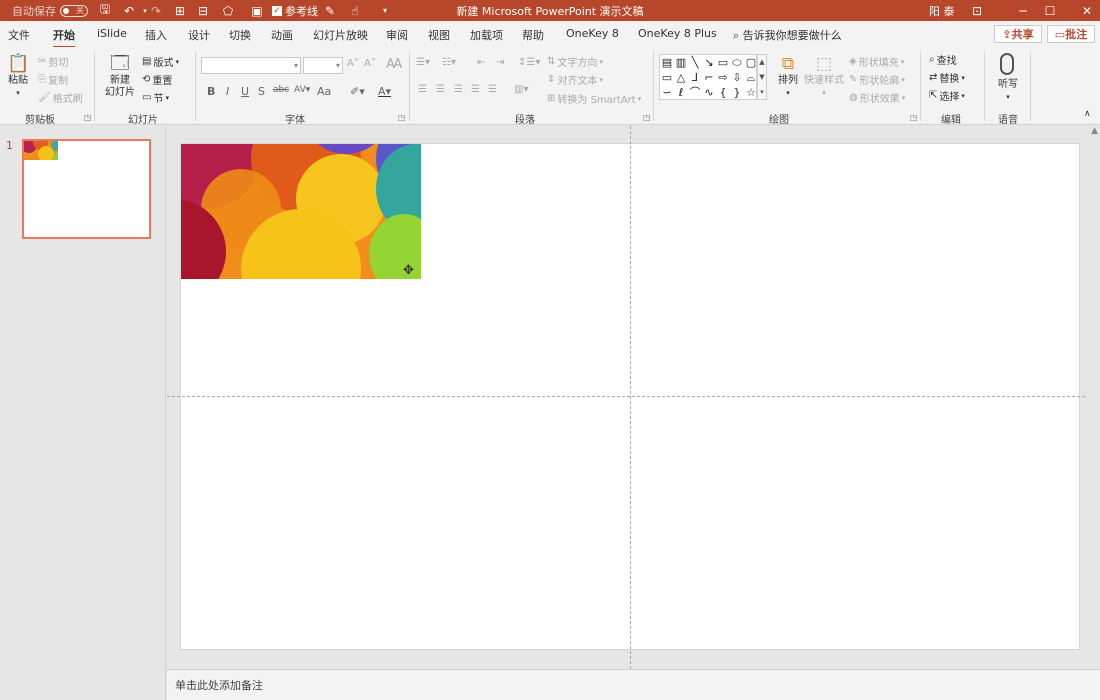 The width and height of the screenshot is (1100, 700). I want to click on section-button: ▭ 节 ▾, so click(155, 97).